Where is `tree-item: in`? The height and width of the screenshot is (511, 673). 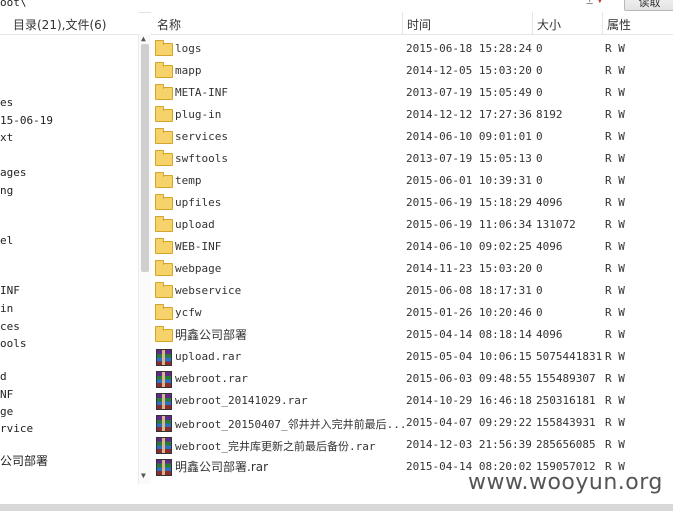 tree-item: in is located at coordinates (6, 308).